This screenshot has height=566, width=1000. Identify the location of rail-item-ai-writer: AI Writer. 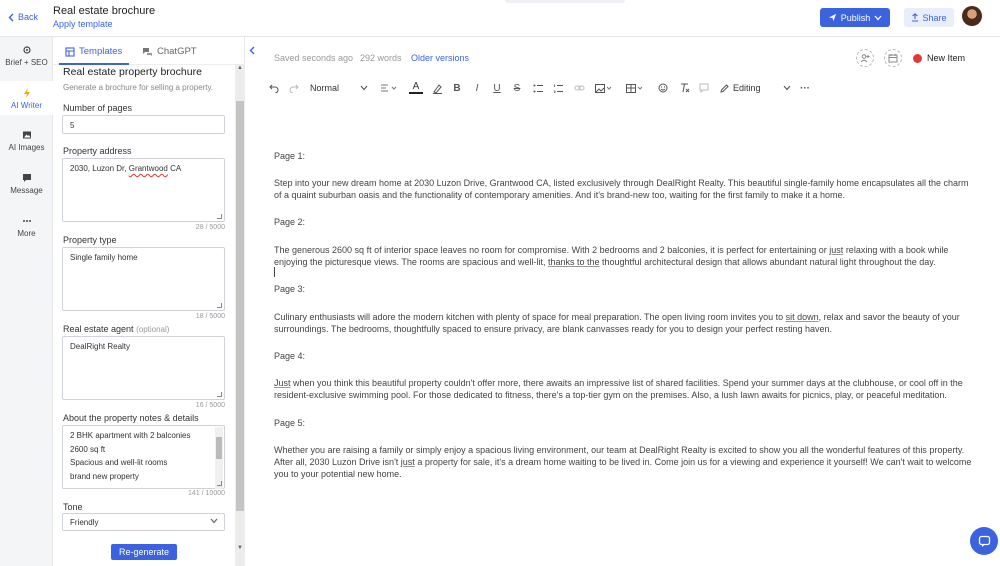
(26, 98).